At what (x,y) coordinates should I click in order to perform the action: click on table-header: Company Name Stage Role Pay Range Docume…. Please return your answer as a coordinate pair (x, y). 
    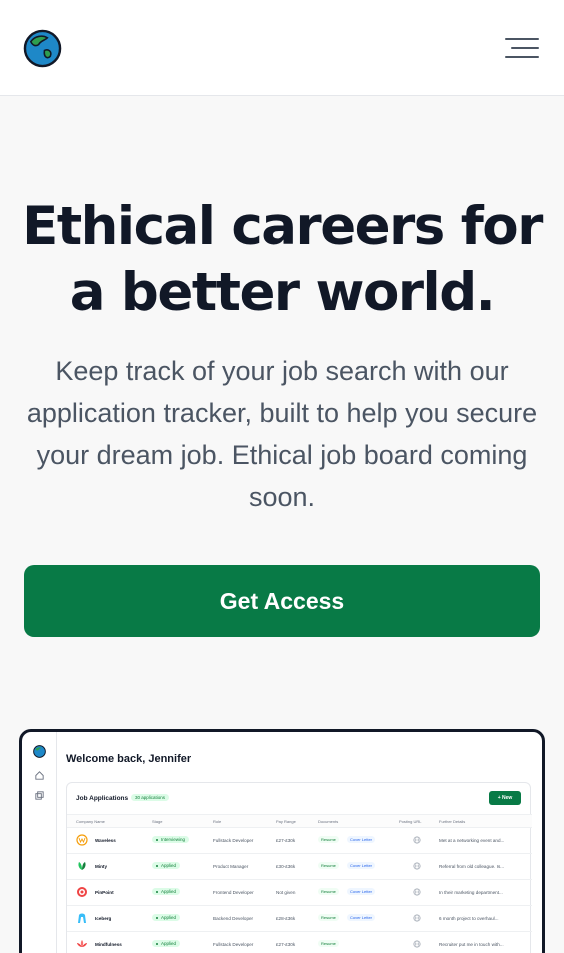
    Looking at the image, I should click on (299, 821).